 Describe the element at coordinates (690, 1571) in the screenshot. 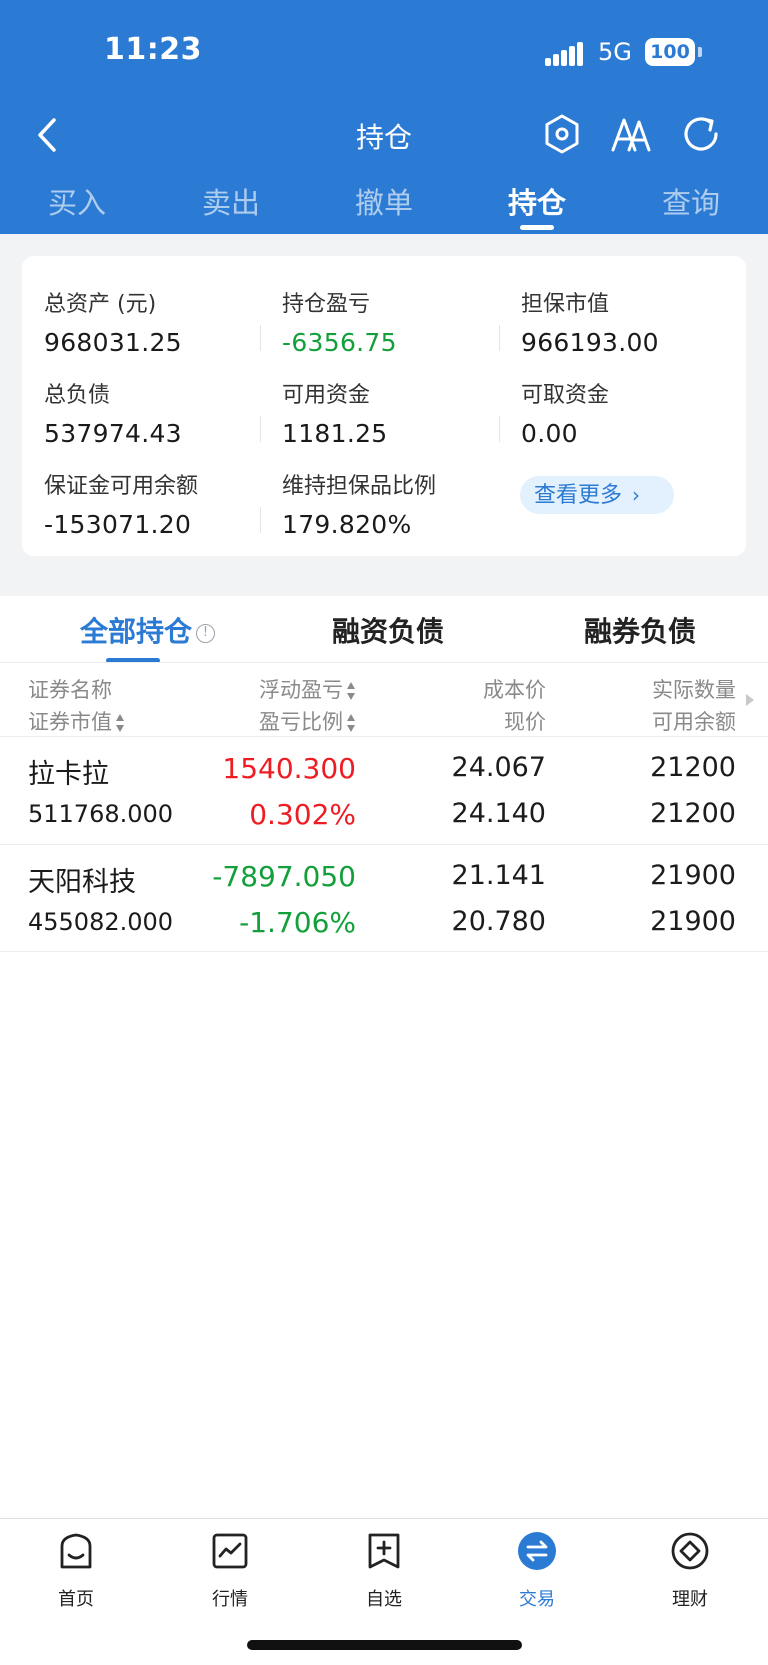

I see `nav-wealth: 理财` at that location.